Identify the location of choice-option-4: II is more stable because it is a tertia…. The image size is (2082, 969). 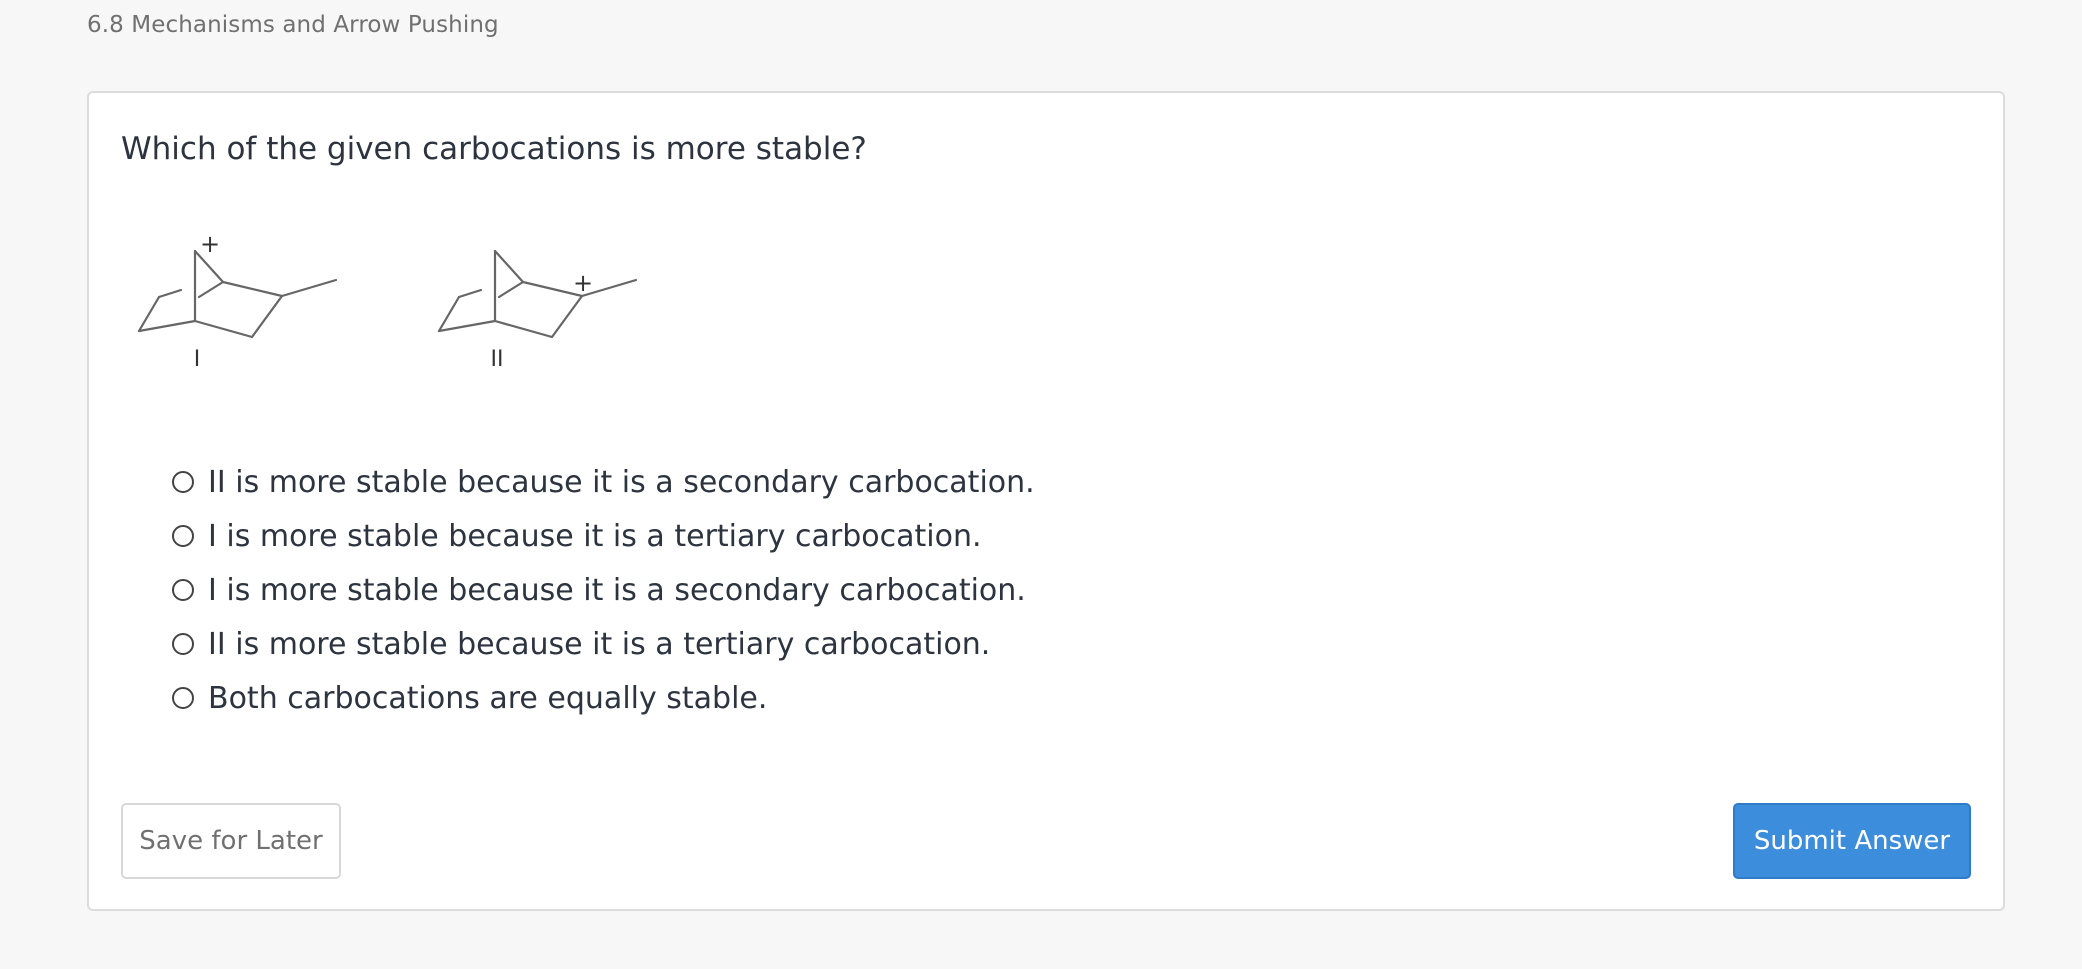
(603, 644).